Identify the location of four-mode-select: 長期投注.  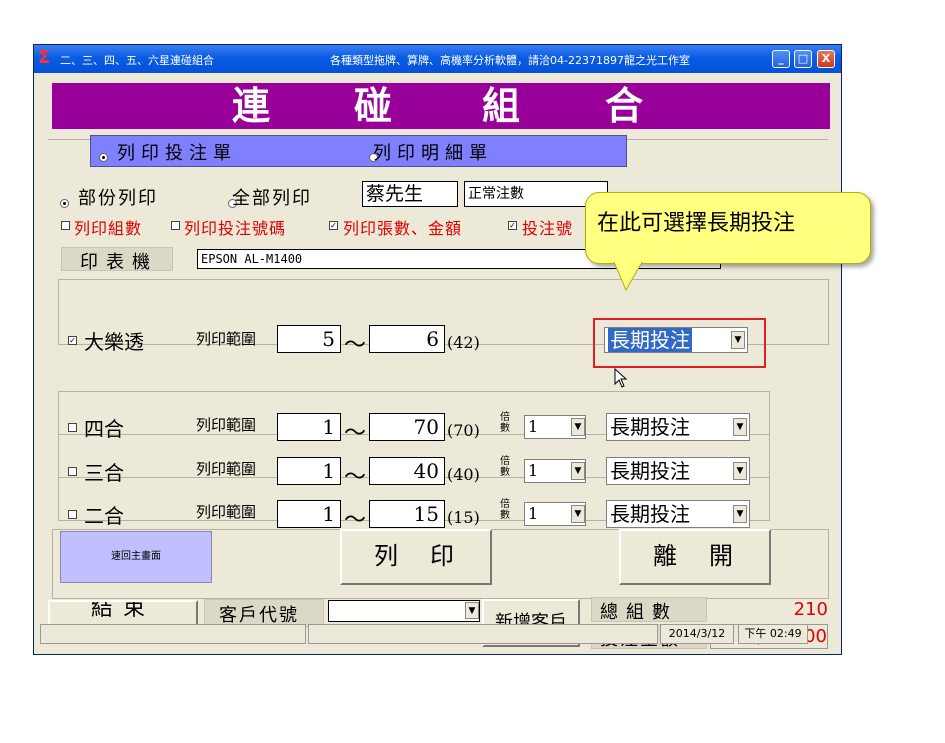
(678, 427).